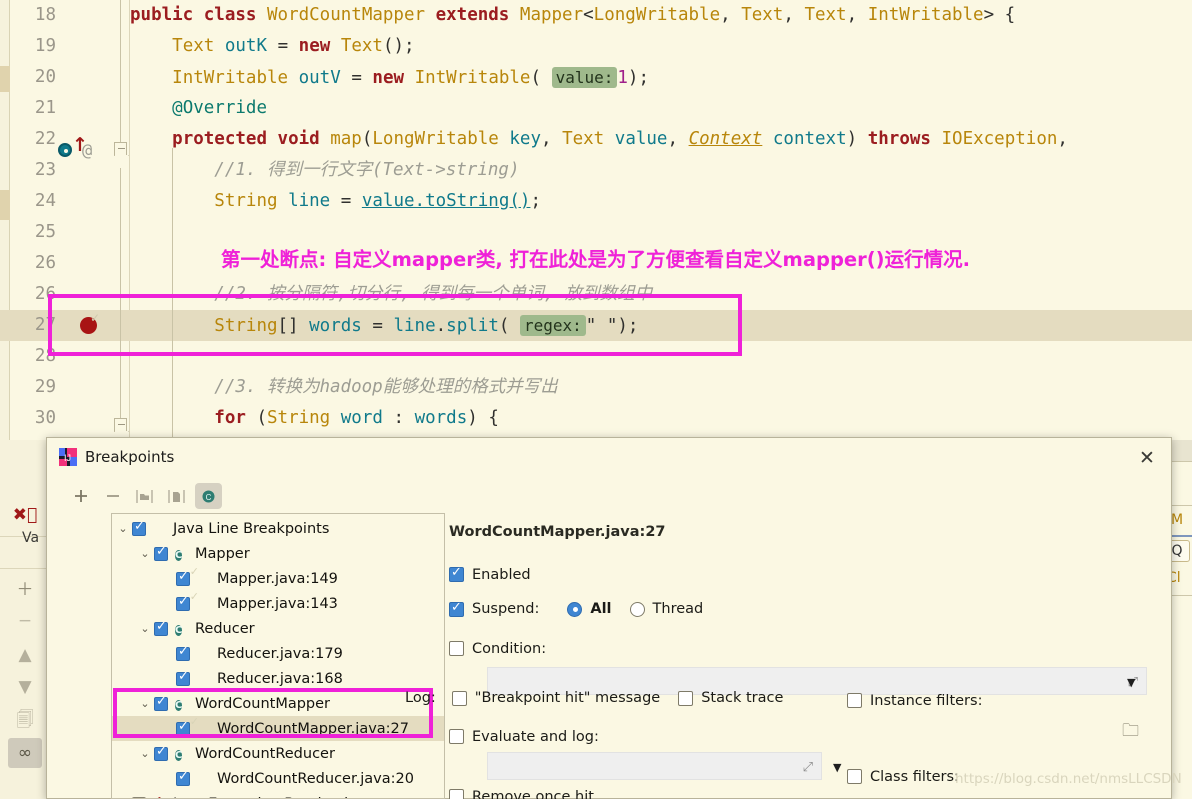  What do you see at coordinates (278, 753) in the screenshot?
I see `tree-node-wordcountreducer: ⌄ C WordCountReducer` at bounding box center [278, 753].